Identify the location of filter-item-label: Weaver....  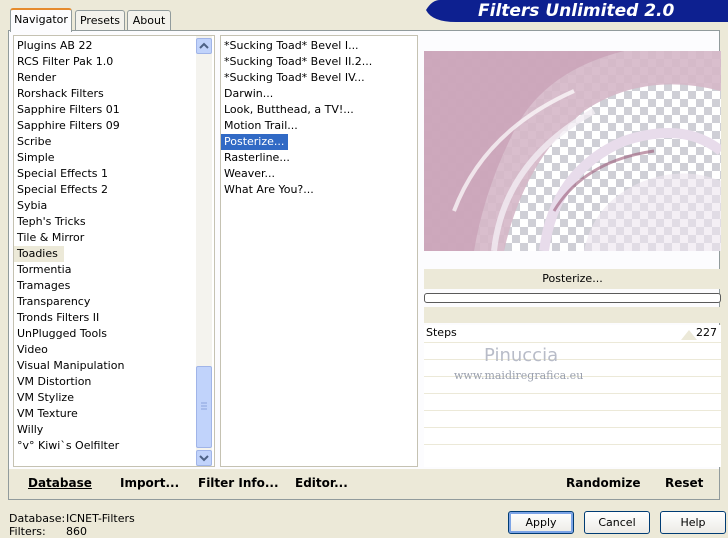
(250, 173).